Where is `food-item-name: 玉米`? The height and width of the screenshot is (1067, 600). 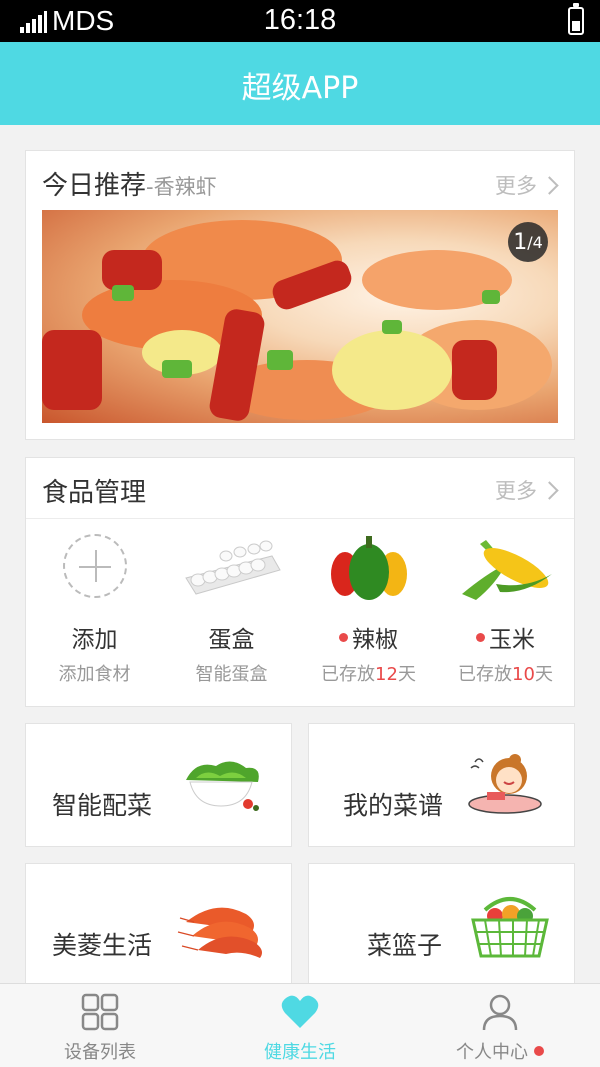 food-item-name: 玉米 is located at coordinates (505, 637).